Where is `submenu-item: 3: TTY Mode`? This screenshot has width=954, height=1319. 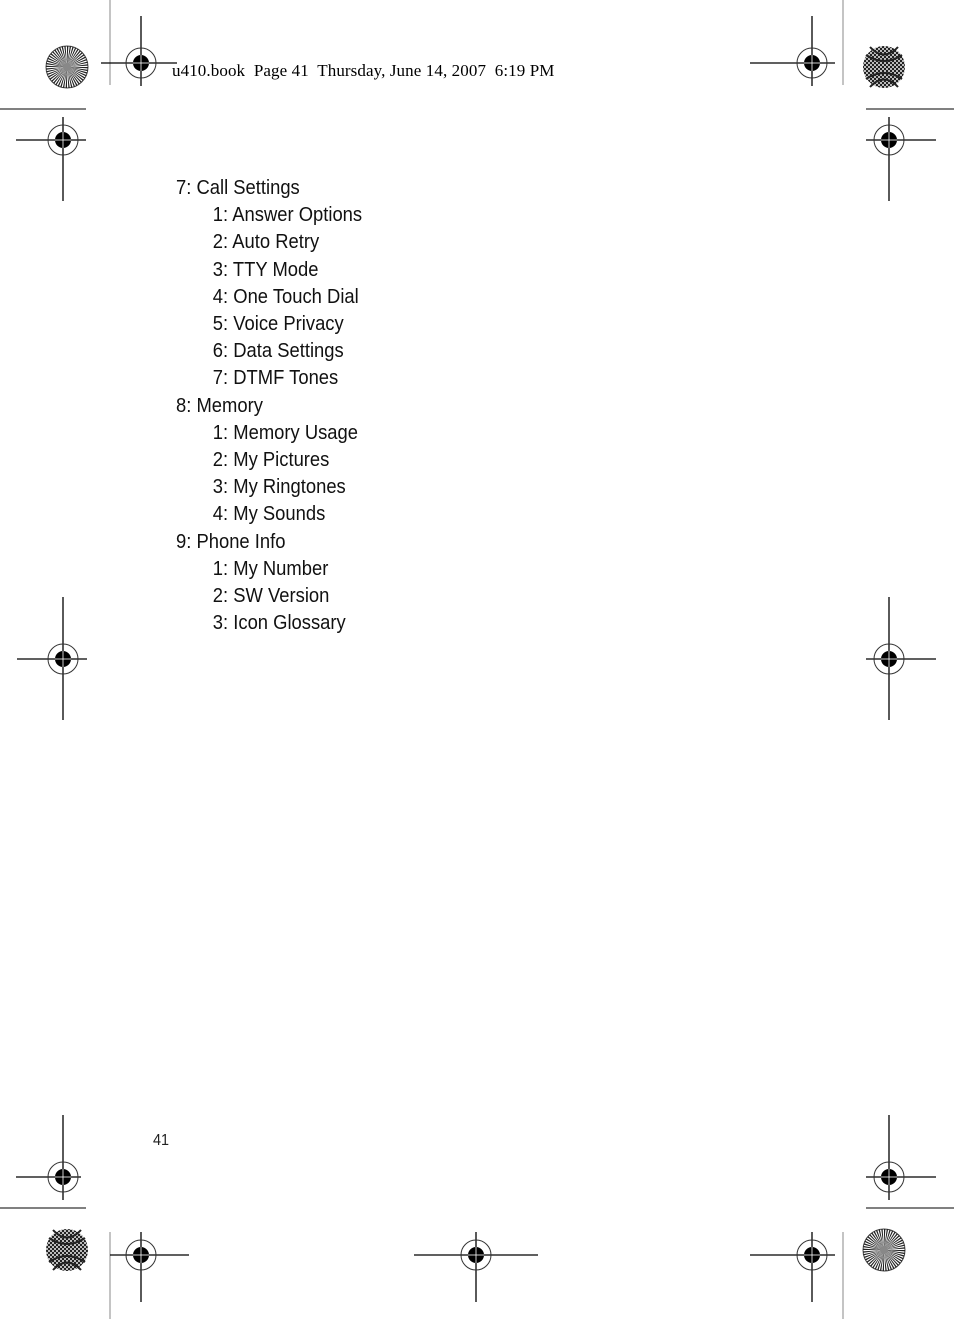
submenu-item: 3: TTY Mode is located at coordinates (265, 269).